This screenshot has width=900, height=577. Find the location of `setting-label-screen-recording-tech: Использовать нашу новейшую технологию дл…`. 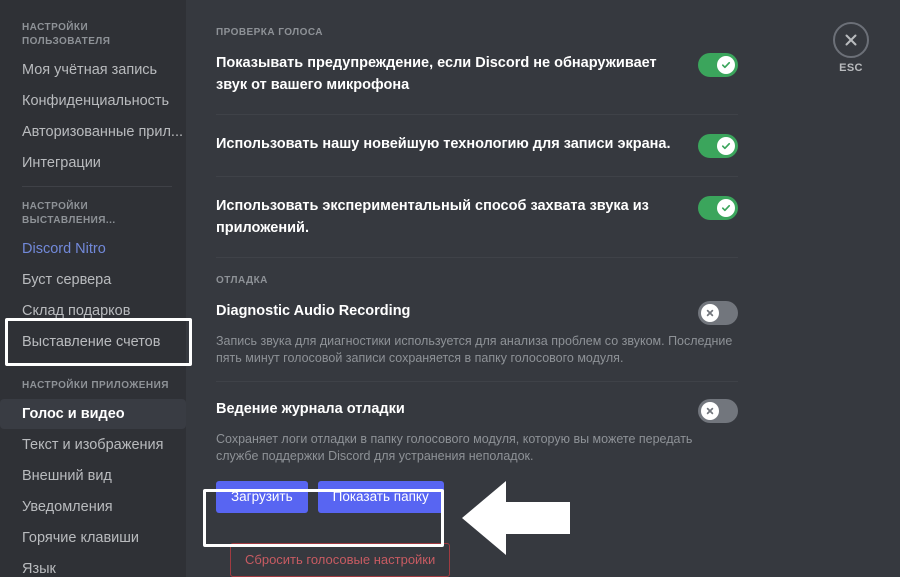

setting-label-screen-recording-tech: Использовать нашу новейшую технологию дл… is located at coordinates (443, 144).